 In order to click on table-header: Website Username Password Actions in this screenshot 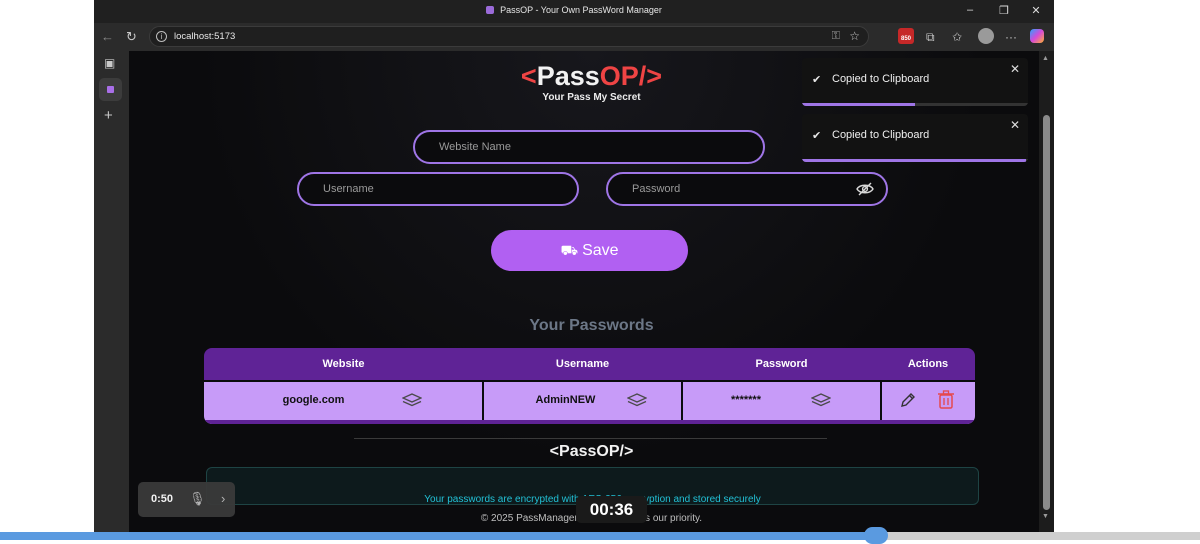, I will do `click(589, 364)`.